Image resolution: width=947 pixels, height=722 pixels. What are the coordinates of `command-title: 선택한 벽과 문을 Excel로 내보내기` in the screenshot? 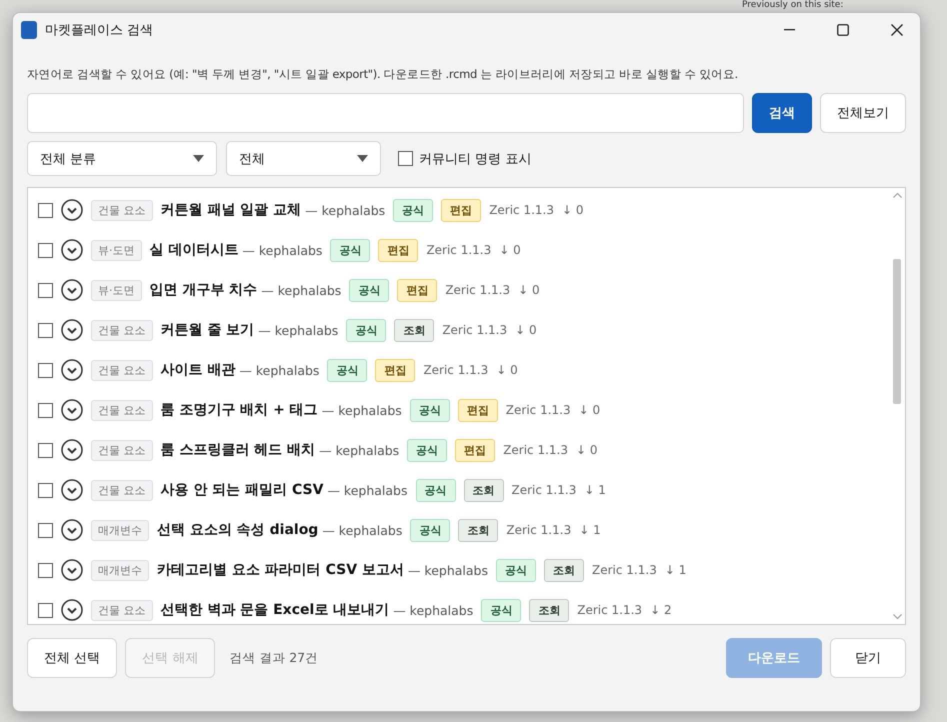 It's located at (275, 610).